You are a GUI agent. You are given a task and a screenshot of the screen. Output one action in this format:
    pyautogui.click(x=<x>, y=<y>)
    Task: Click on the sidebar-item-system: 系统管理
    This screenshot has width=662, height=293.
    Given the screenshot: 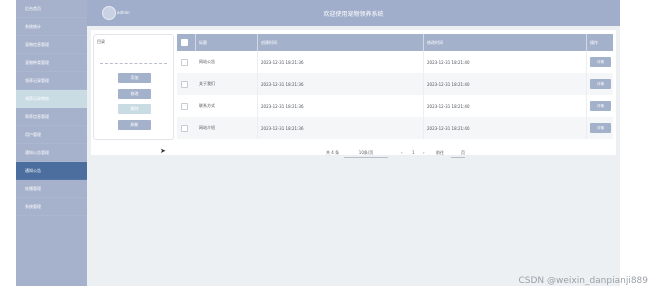 What is the action you would take?
    pyautogui.click(x=51, y=207)
    